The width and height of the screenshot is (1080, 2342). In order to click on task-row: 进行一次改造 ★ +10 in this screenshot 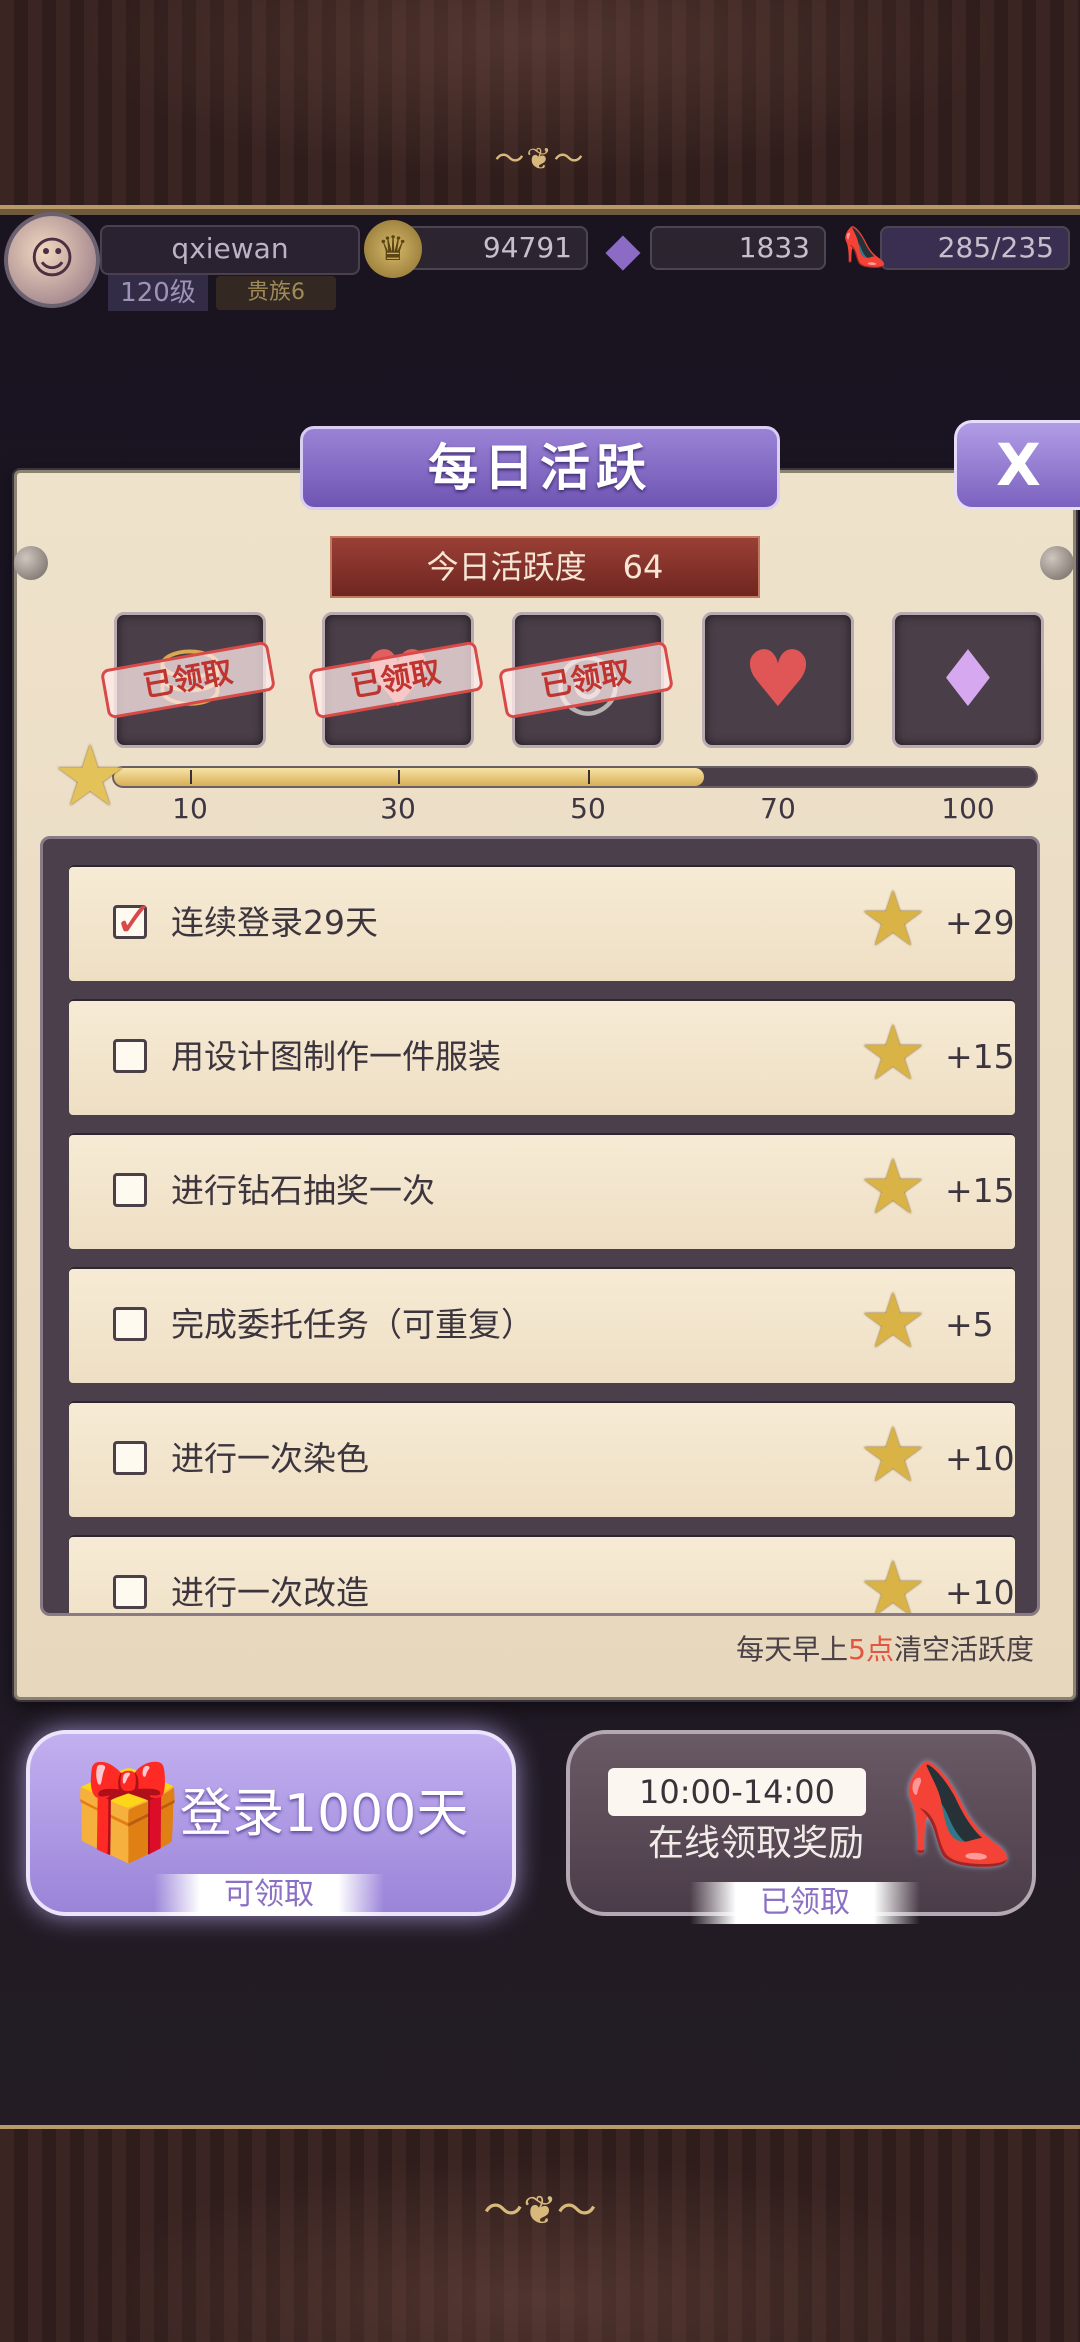, I will do `click(542, 1575)`.